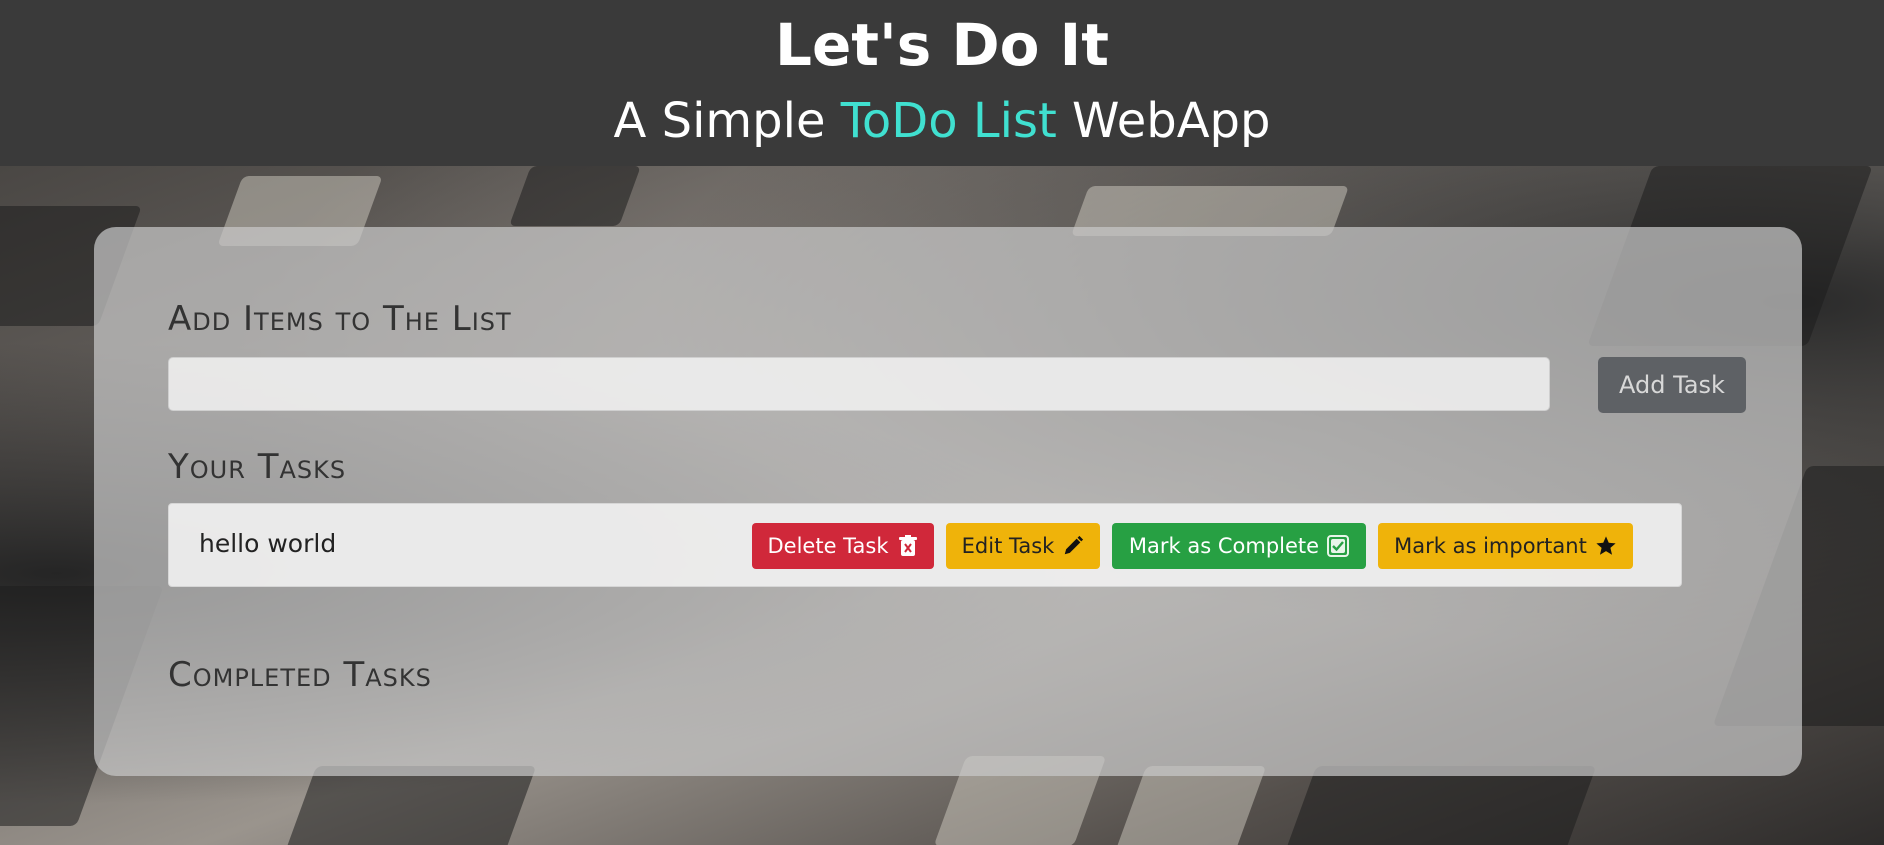  What do you see at coordinates (859, 384) in the screenshot?
I see `task-input` at bounding box center [859, 384].